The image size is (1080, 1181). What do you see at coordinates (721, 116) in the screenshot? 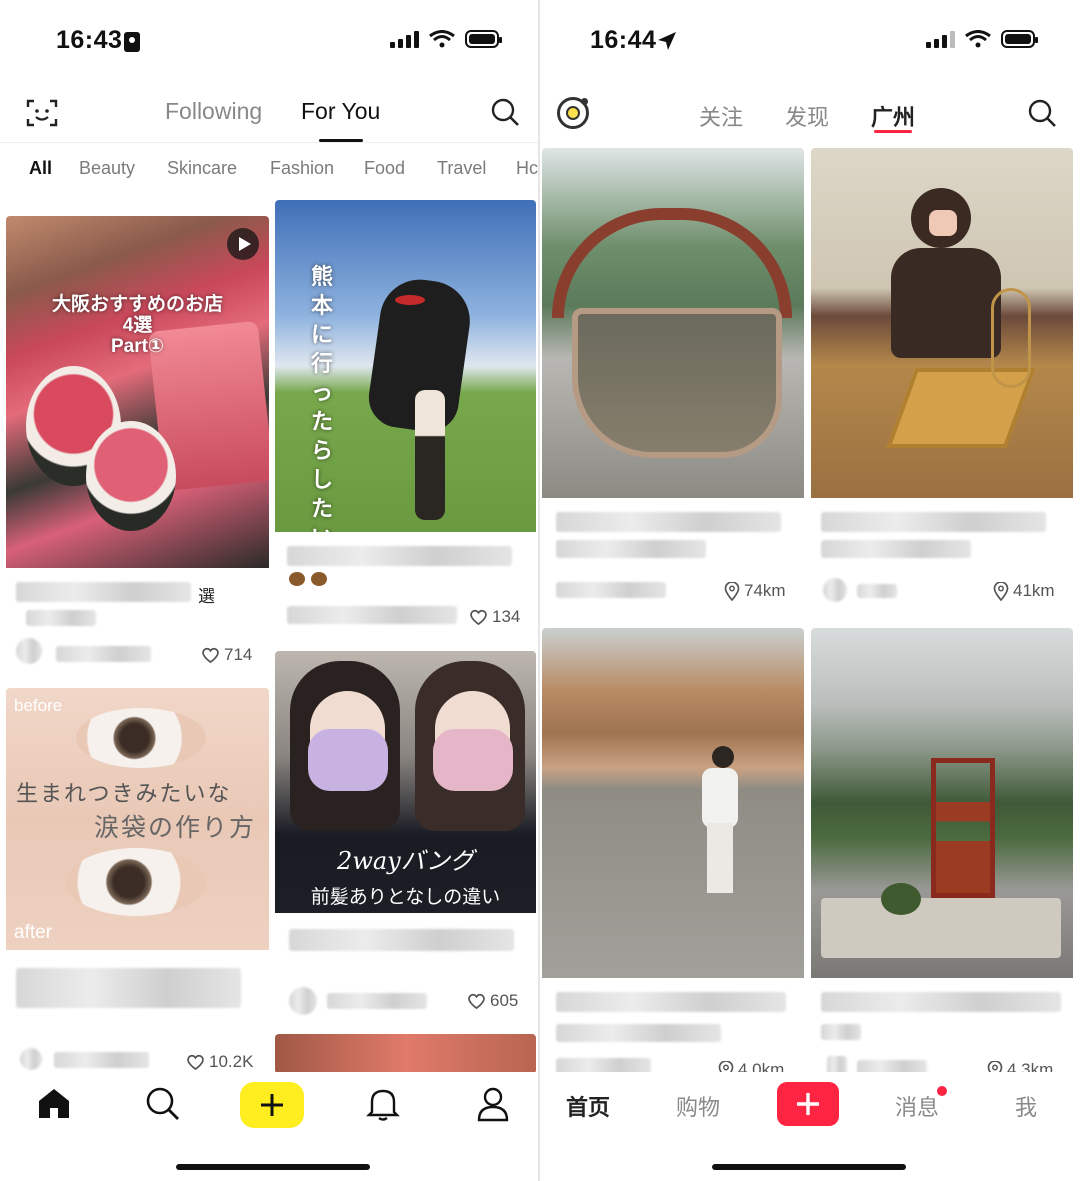
I see `tab-follow: 关注` at bounding box center [721, 116].